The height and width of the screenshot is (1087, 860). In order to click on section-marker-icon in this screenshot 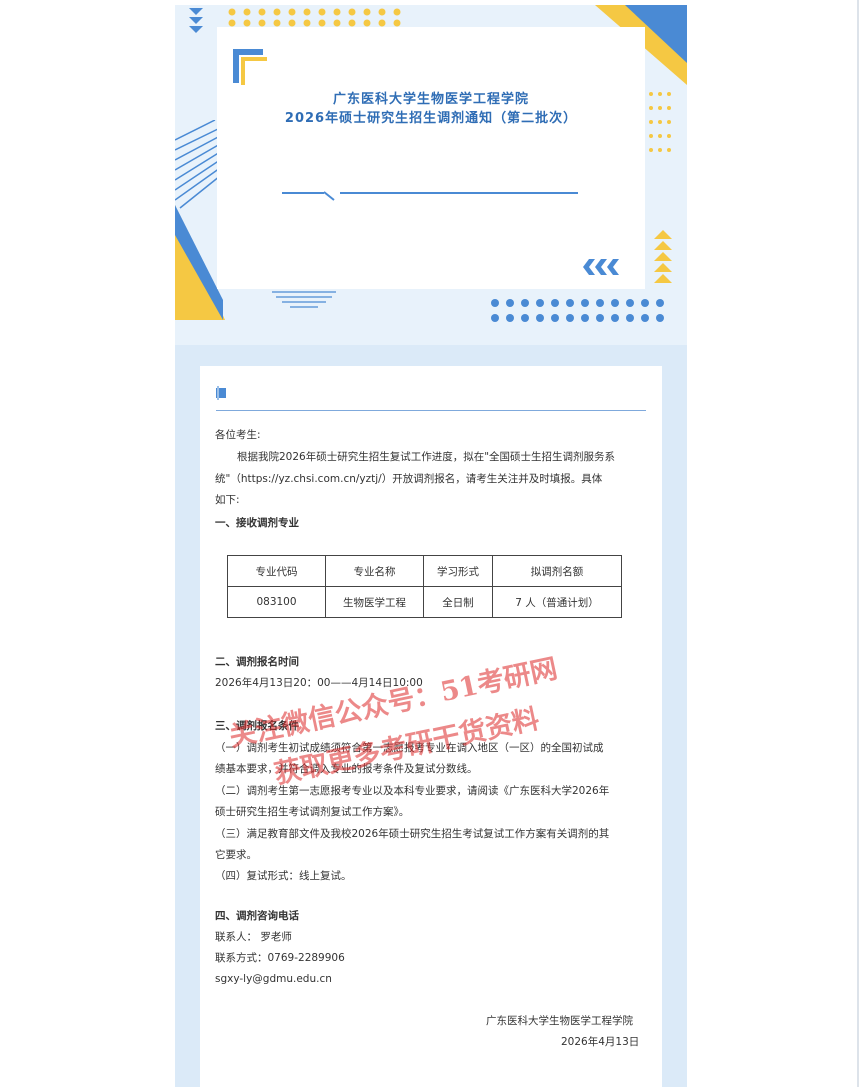, I will do `click(218, 393)`.